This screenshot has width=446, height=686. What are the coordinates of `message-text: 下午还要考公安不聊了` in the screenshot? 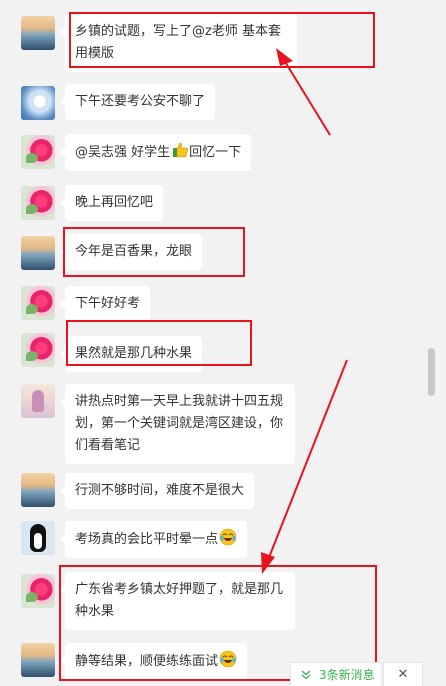 It's located at (140, 101).